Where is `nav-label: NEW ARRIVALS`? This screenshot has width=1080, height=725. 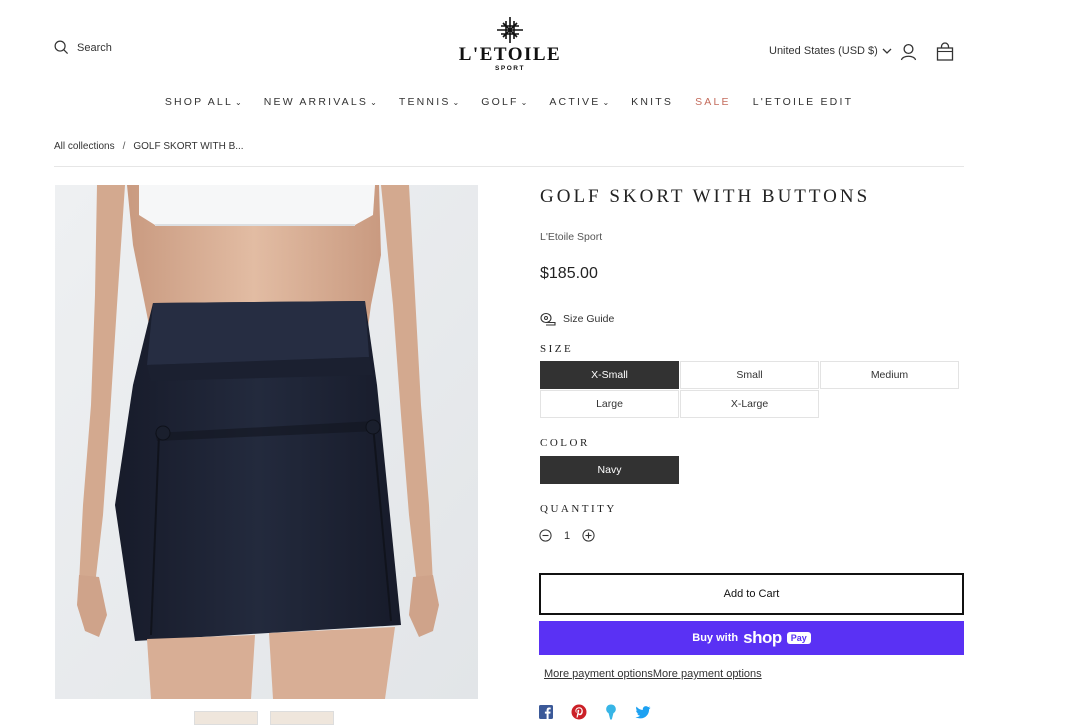 nav-label: NEW ARRIVALS is located at coordinates (316, 102).